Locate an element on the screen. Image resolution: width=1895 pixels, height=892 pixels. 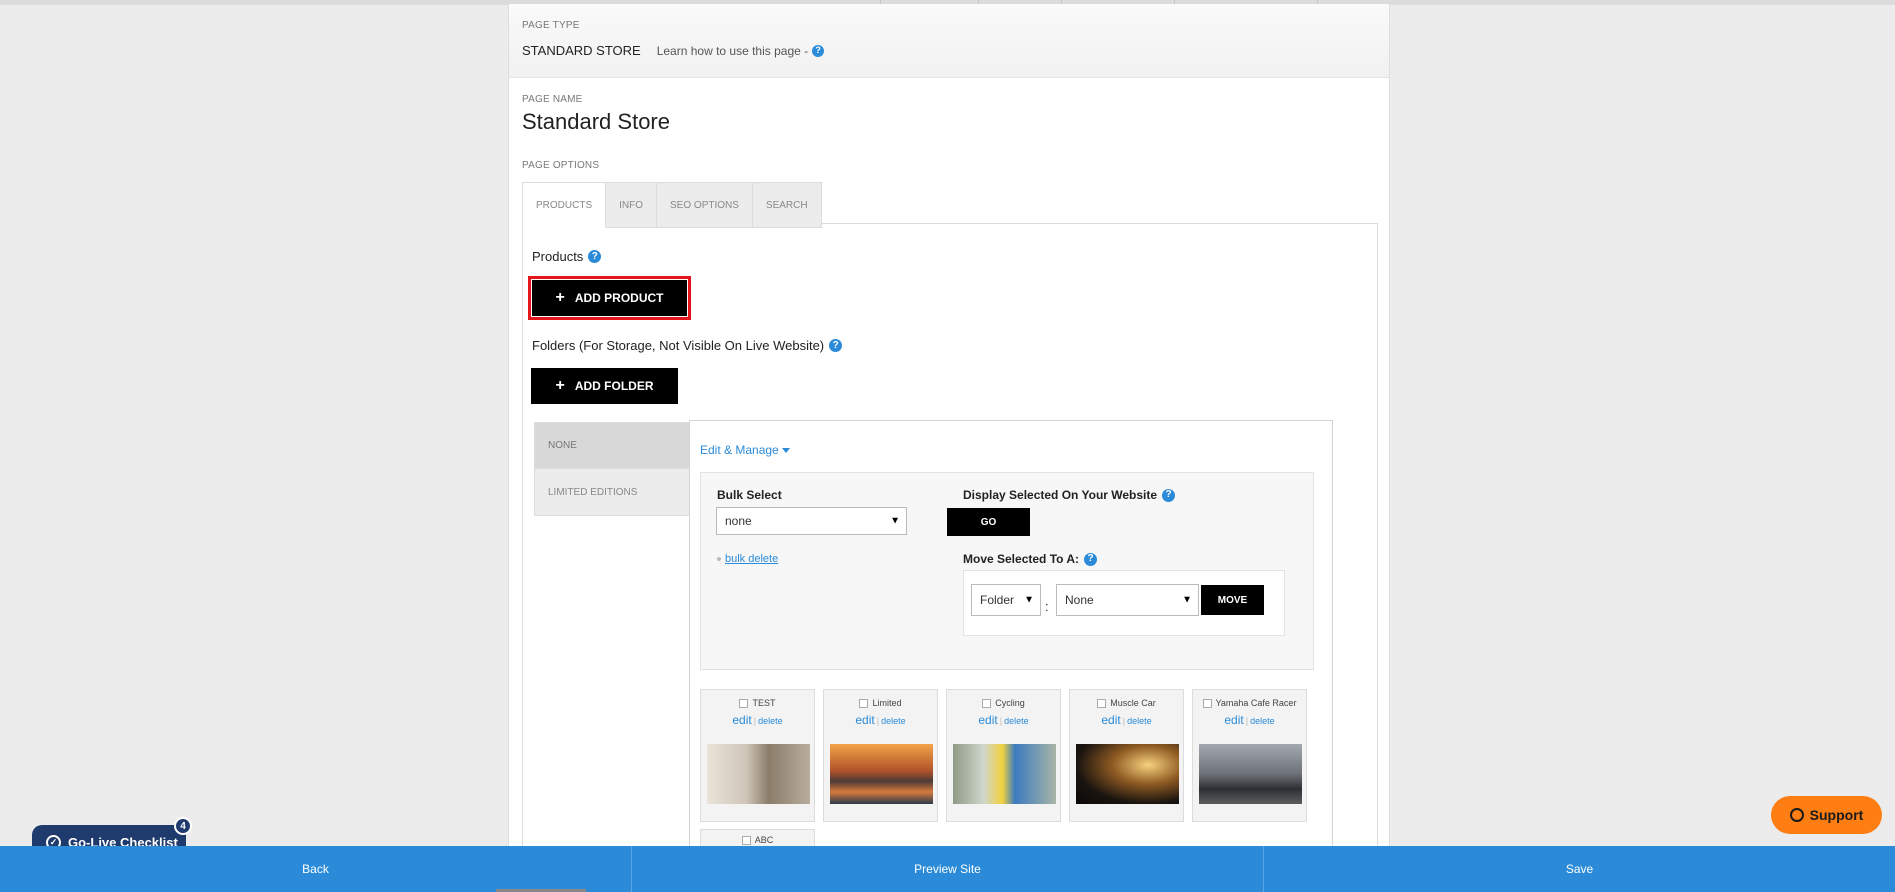
edit-manage-dropdown: Edit & Manage is located at coordinates (745, 450).